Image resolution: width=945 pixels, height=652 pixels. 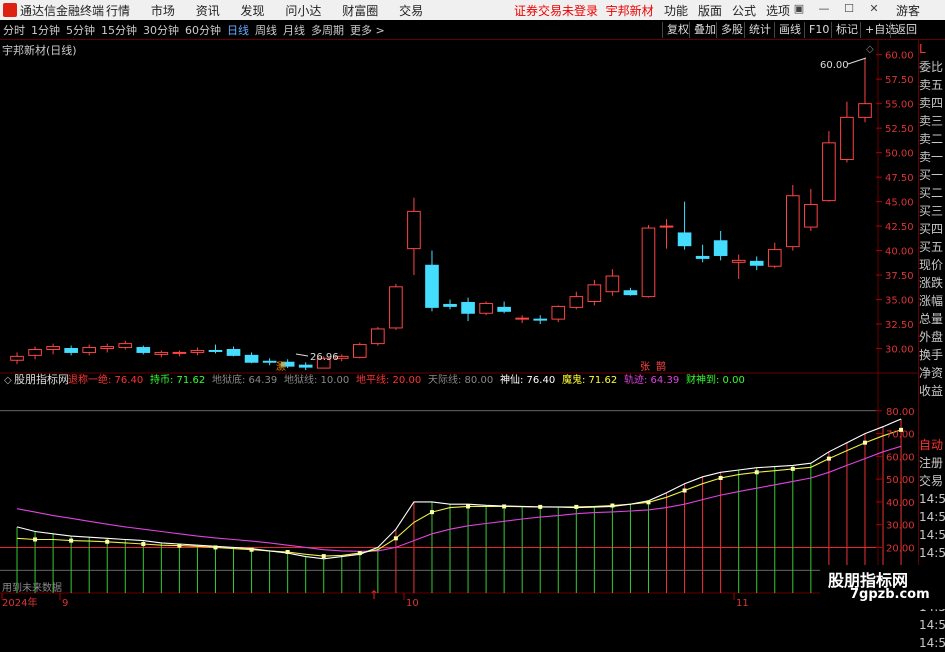 What do you see at coordinates (759, 30) in the screenshot?
I see `stats-button: 统计` at bounding box center [759, 30].